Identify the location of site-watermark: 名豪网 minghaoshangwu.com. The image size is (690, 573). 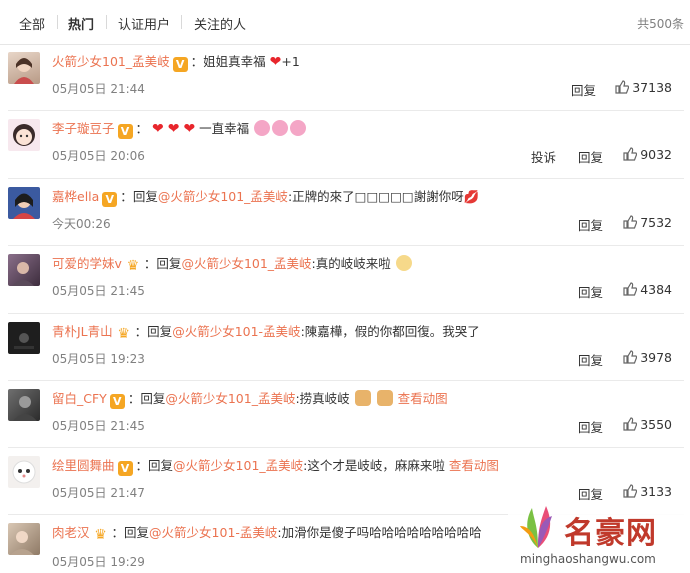
(599, 536).